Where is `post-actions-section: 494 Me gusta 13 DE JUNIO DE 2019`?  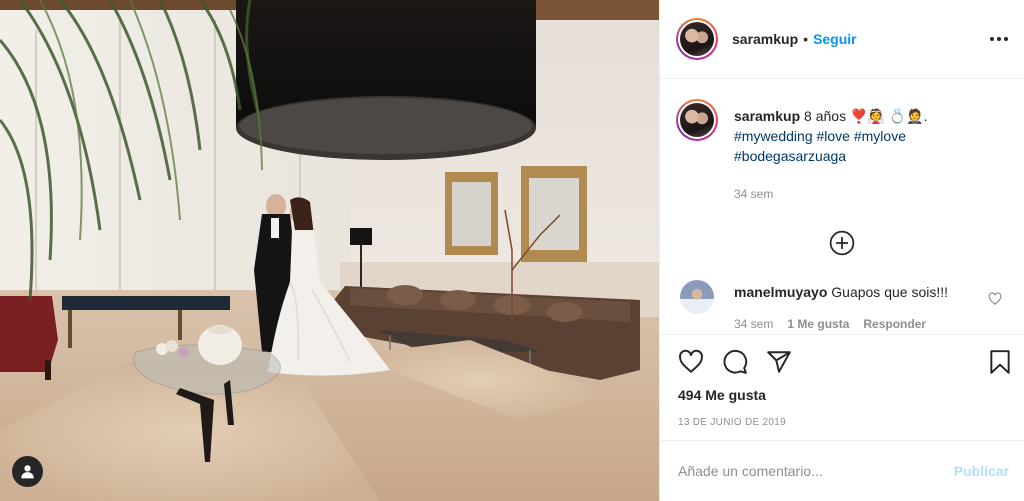
post-actions-section: 494 Me gusta 13 DE JUNIO DE 2019 is located at coordinates (842, 381).